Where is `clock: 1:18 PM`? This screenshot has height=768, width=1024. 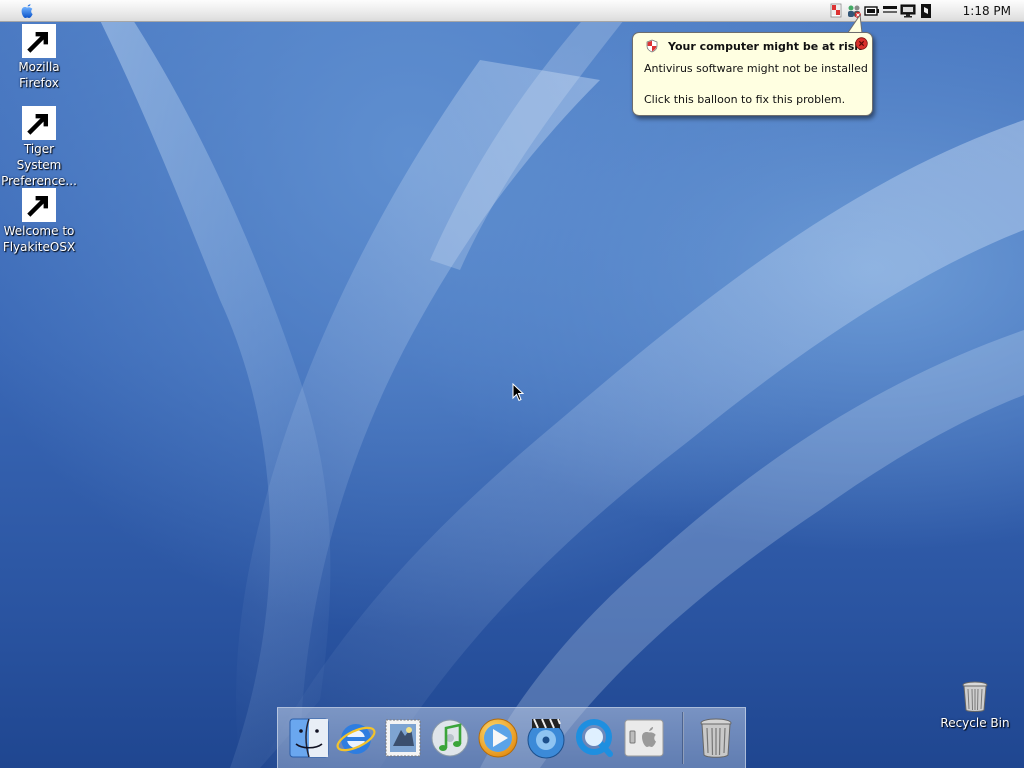 clock: 1:18 PM is located at coordinates (987, 11).